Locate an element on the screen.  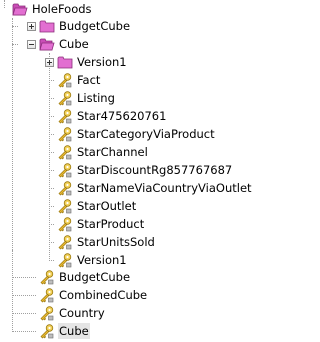
tree-node-label: Star475620761 is located at coordinates (122, 116).